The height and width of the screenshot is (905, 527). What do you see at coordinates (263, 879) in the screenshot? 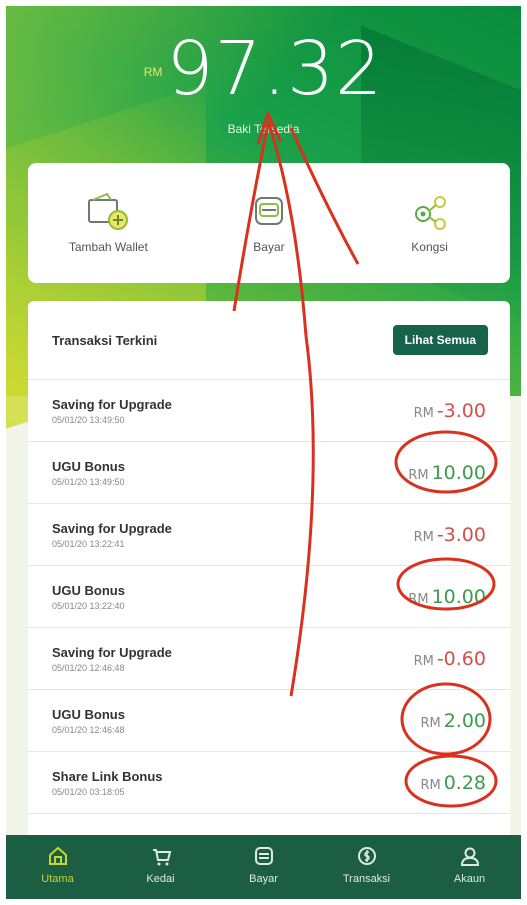
I see `tab-bayar-label: Bayar` at bounding box center [263, 879].